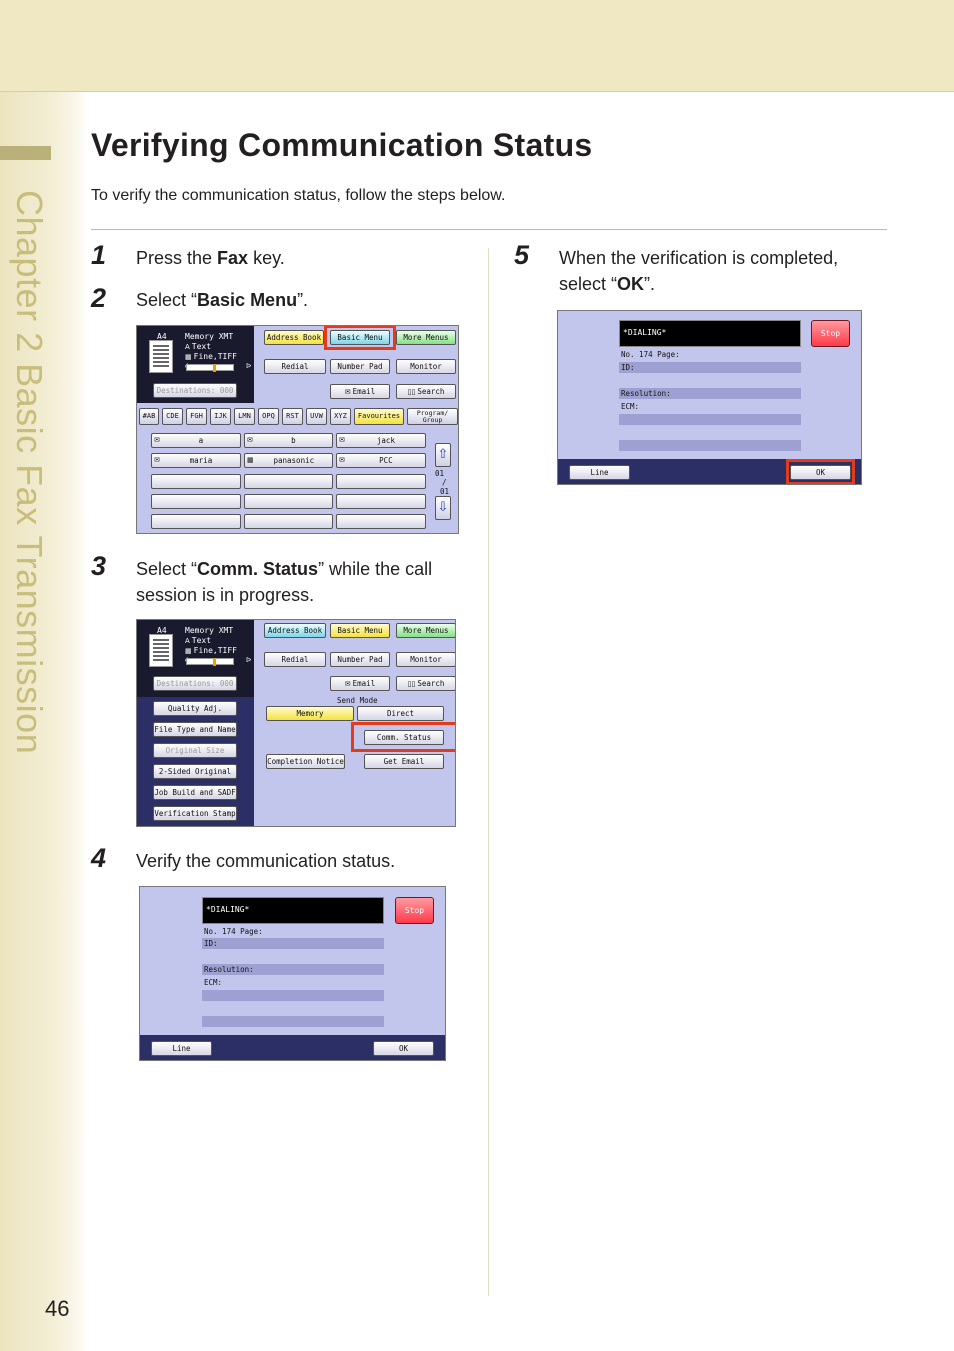 This screenshot has width=954, height=1351. I want to click on highlight-basic-menu, so click(360, 338).